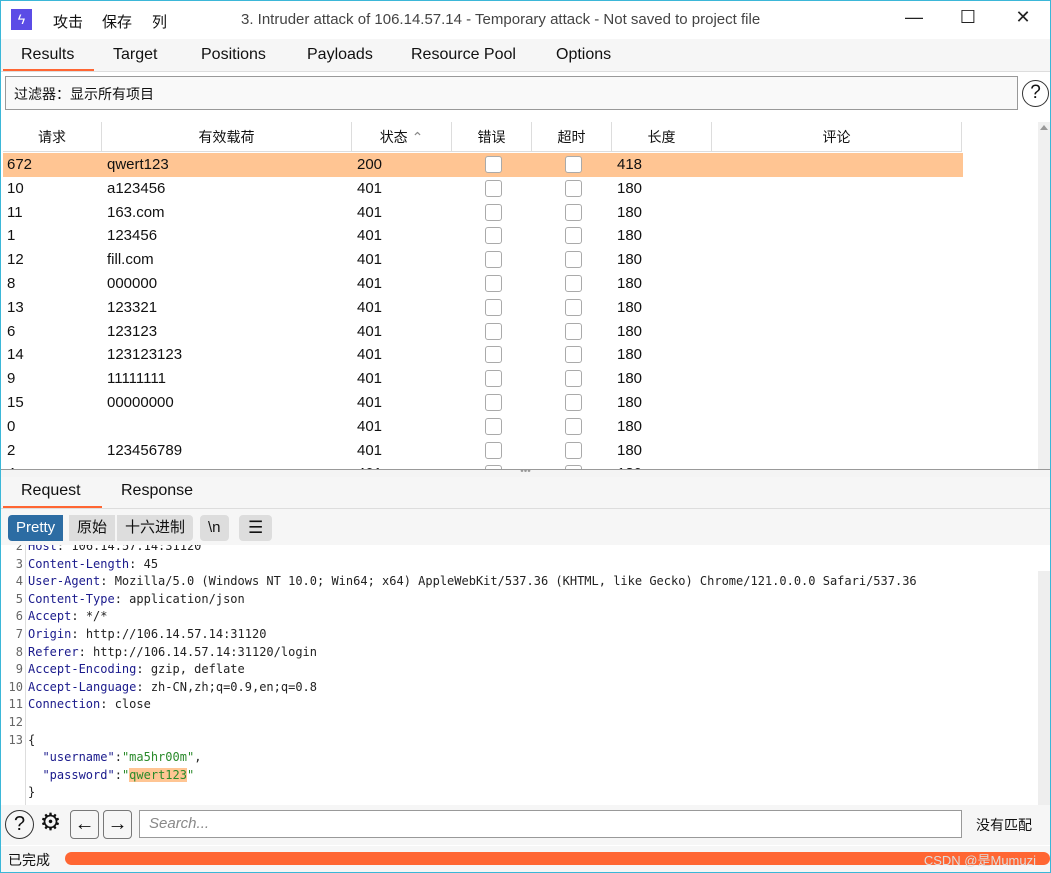 The height and width of the screenshot is (873, 1051). I want to click on tab-results: Results, so click(47, 55).